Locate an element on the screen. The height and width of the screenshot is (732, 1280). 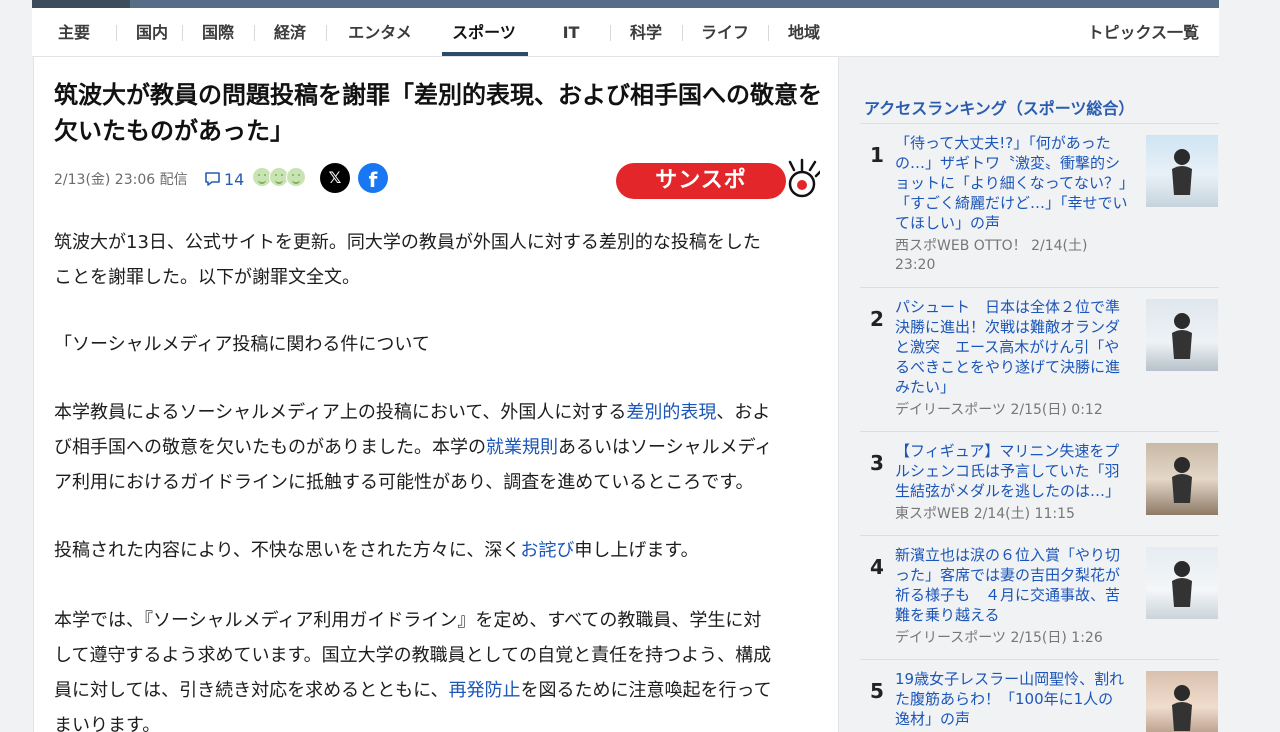
article-text: 「ソーシャルメディア投稿に関わる件について is located at coordinates (242, 344).